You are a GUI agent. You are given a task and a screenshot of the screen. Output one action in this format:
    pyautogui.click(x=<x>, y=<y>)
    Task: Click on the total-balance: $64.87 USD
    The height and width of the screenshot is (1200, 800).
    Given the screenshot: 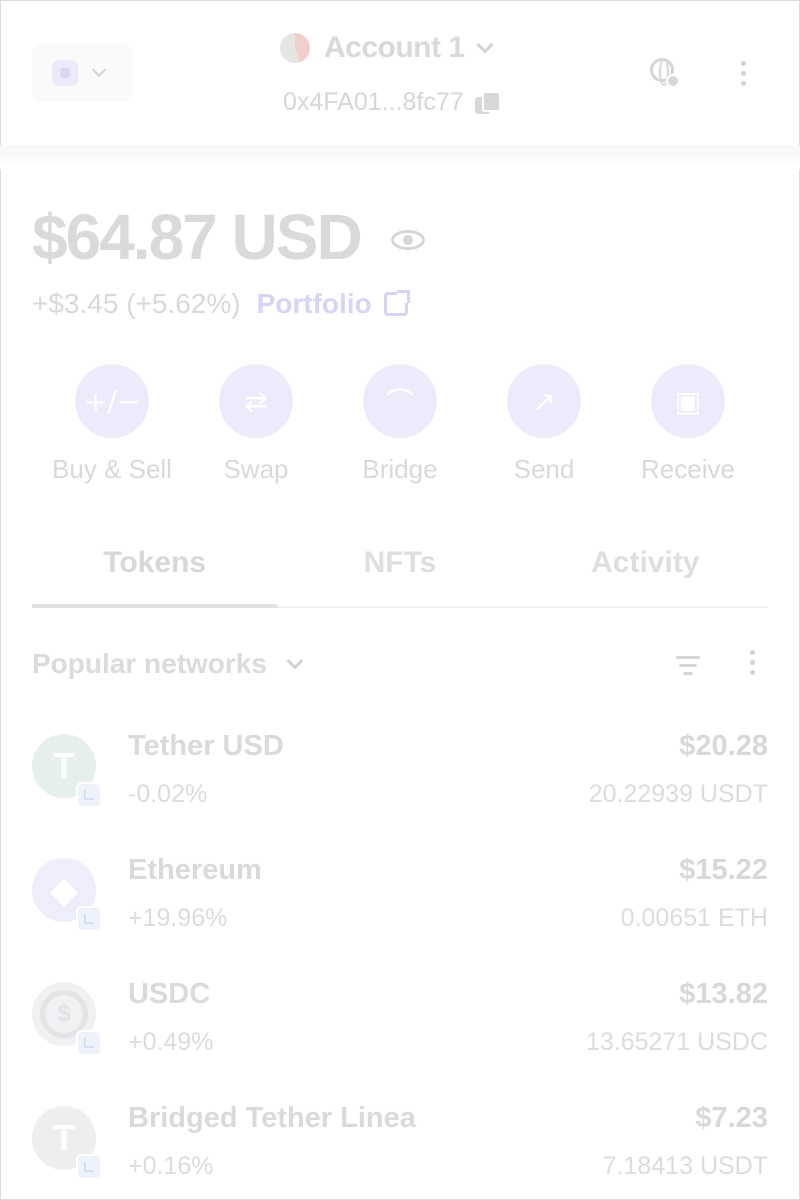 What is the action you would take?
    pyautogui.click(x=197, y=237)
    